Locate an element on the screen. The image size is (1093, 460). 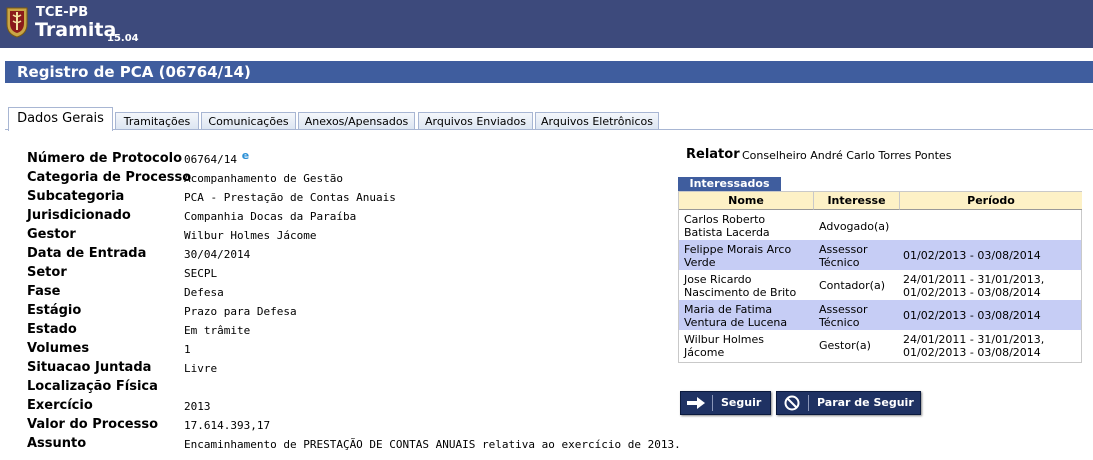
field-label: Situacao Juntada is located at coordinates (89, 367).